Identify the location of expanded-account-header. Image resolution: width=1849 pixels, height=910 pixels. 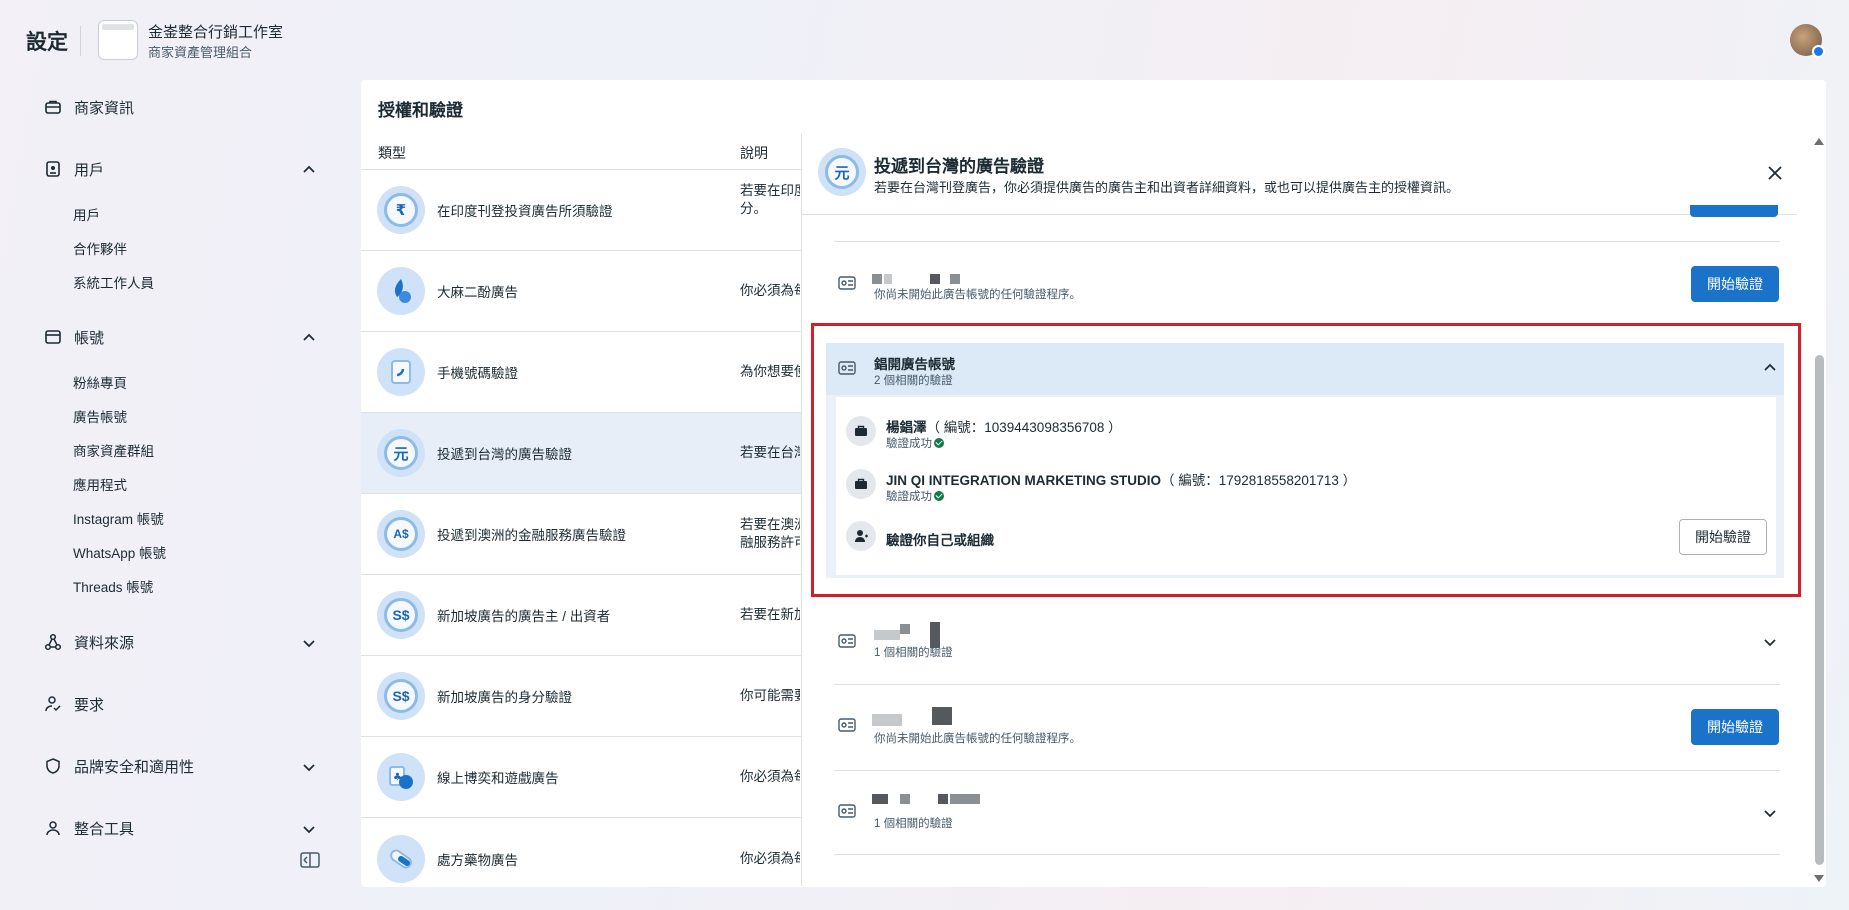
(1305, 369).